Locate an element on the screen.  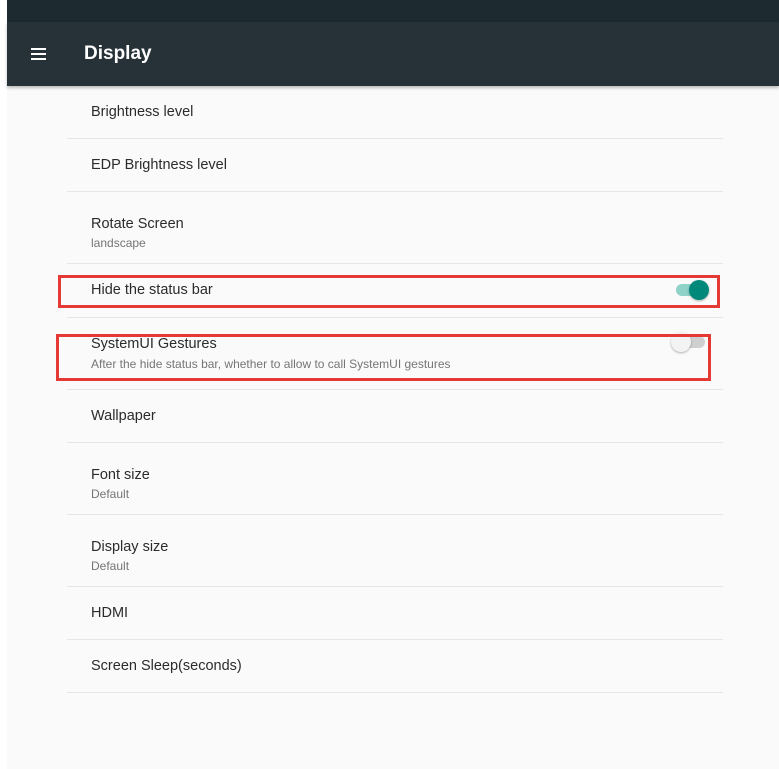
setting-title: Hide the status bar is located at coordinates (152, 290).